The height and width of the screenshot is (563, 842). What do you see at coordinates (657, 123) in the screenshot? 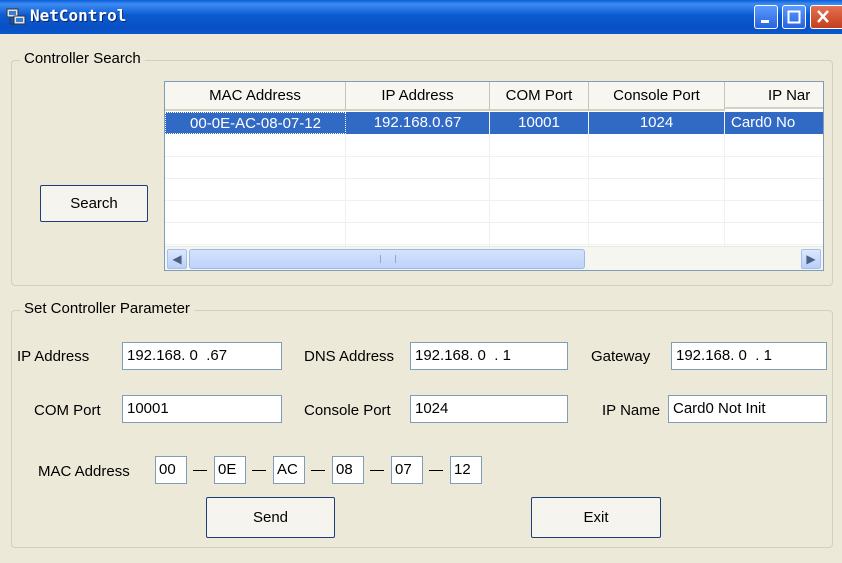
I see `cell-console-port: 1024` at bounding box center [657, 123].